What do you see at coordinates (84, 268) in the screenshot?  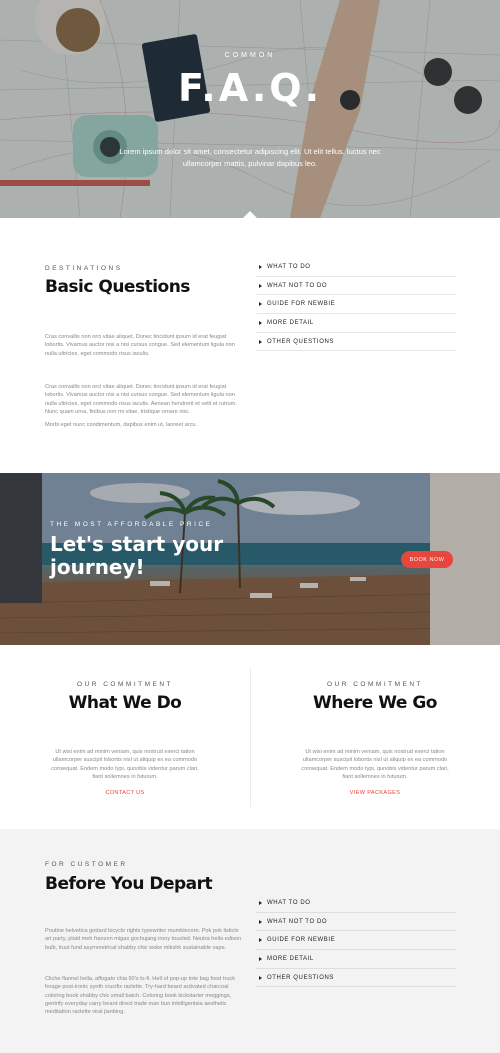 I see `faq-kicker: DESTINATIONS` at bounding box center [84, 268].